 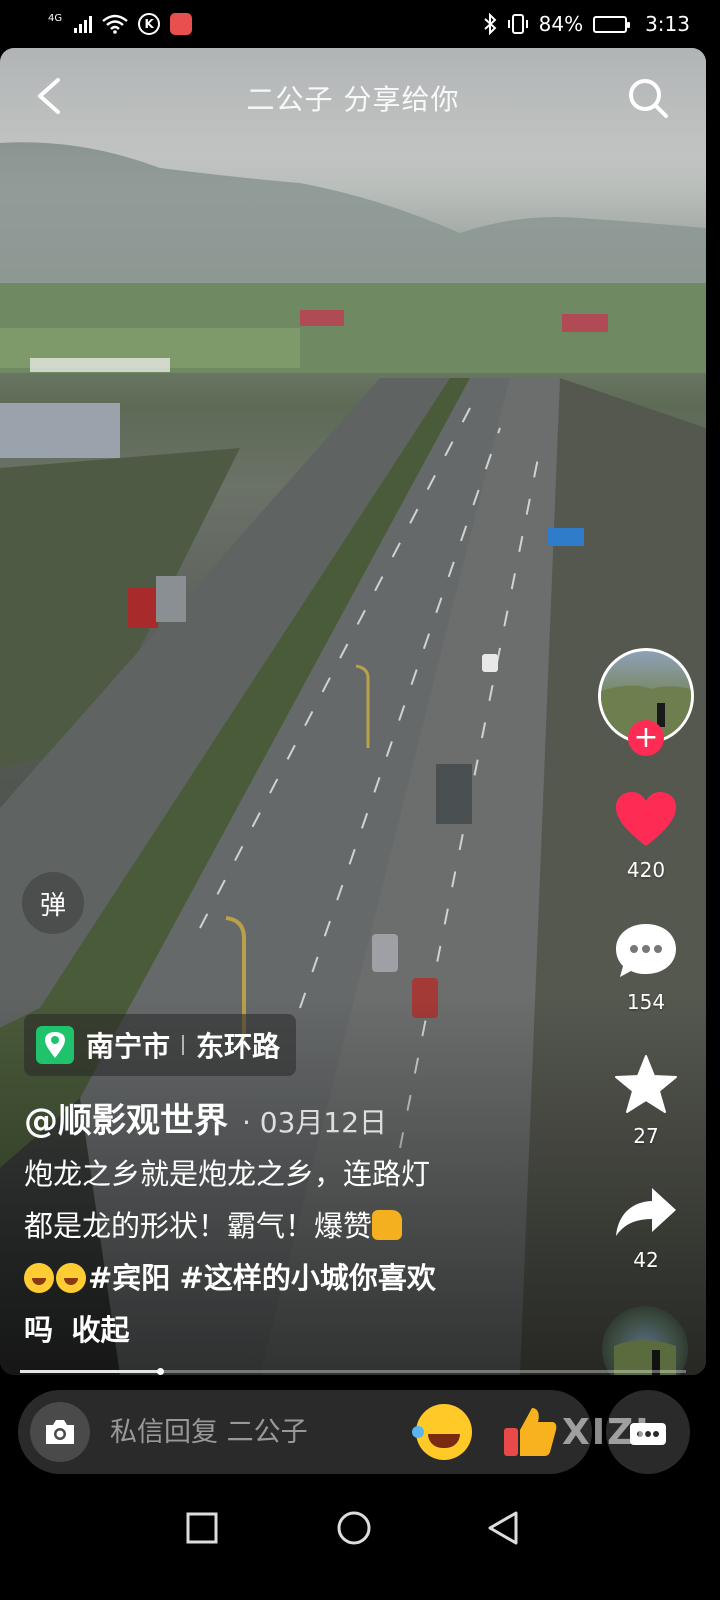 I want to click on heart-icon, so click(x=646, y=819).